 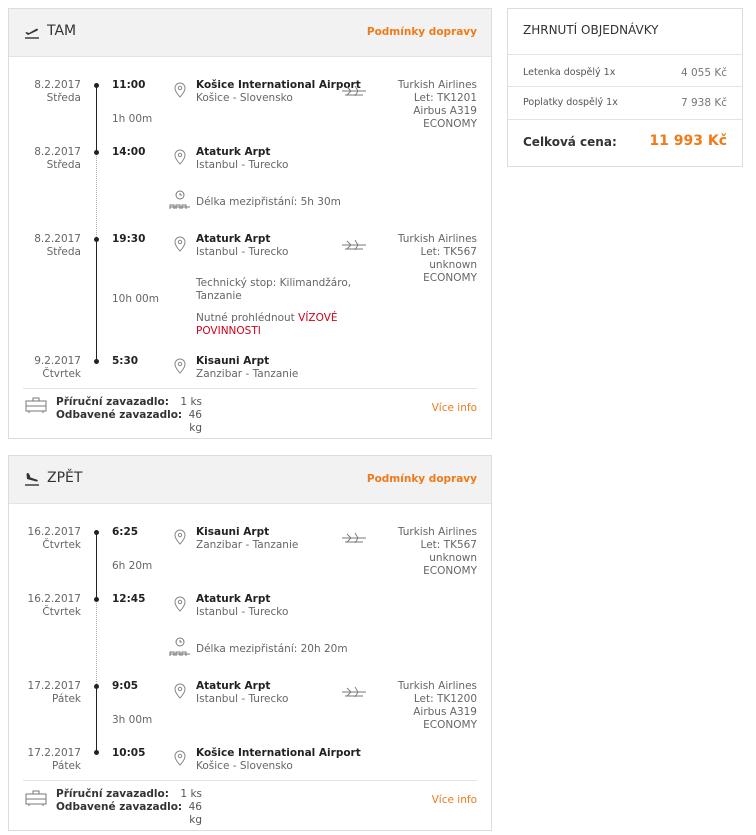 I want to click on segment-time: 5:30, so click(x=125, y=361).